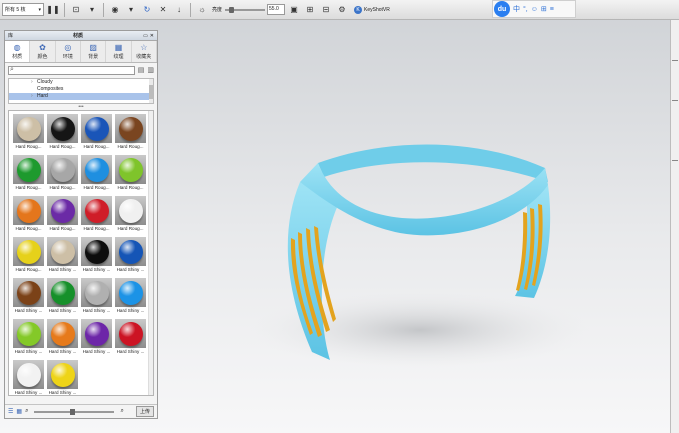 Image resolution: width=679 pixels, height=433 pixels. Describe the element at coordinates (26, 411) in the screenshot. I see `zoom-out-icon: ⌕` at that location.